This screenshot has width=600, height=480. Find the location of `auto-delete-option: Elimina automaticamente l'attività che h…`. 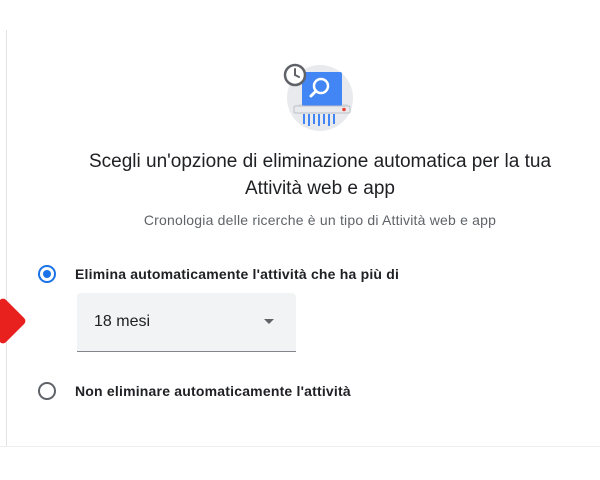

auto-delete-option: Elimina automaticamente l'attività che h… is located at coordinates (218, 274).